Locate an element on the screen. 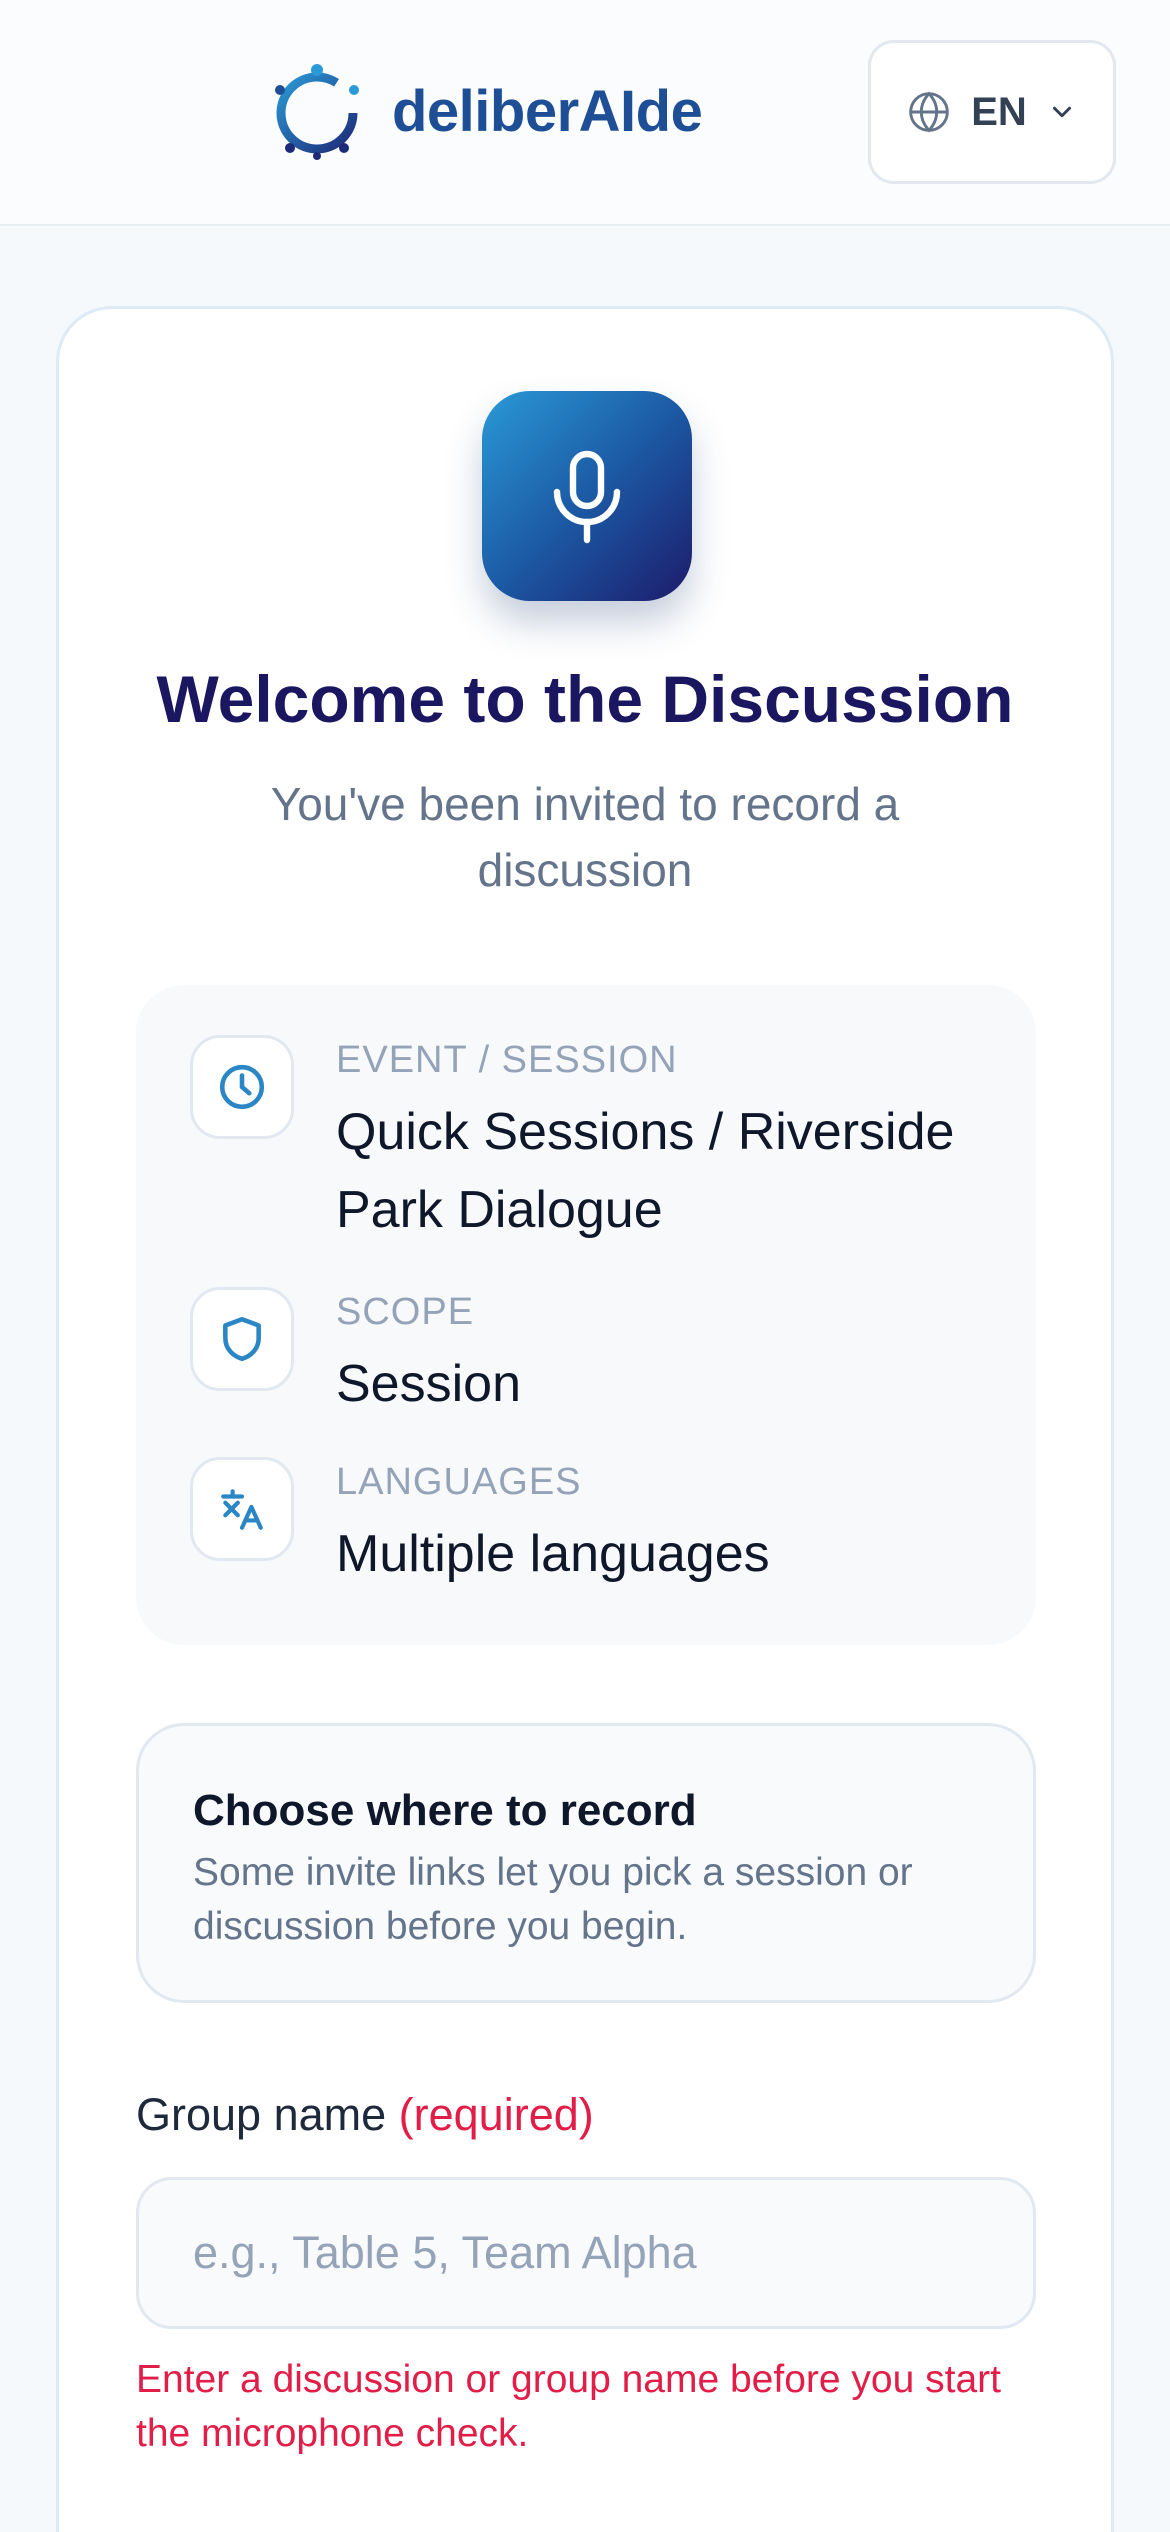 The image size is (1170, 2532). microphone-icon is located at coordinates (587, 497).